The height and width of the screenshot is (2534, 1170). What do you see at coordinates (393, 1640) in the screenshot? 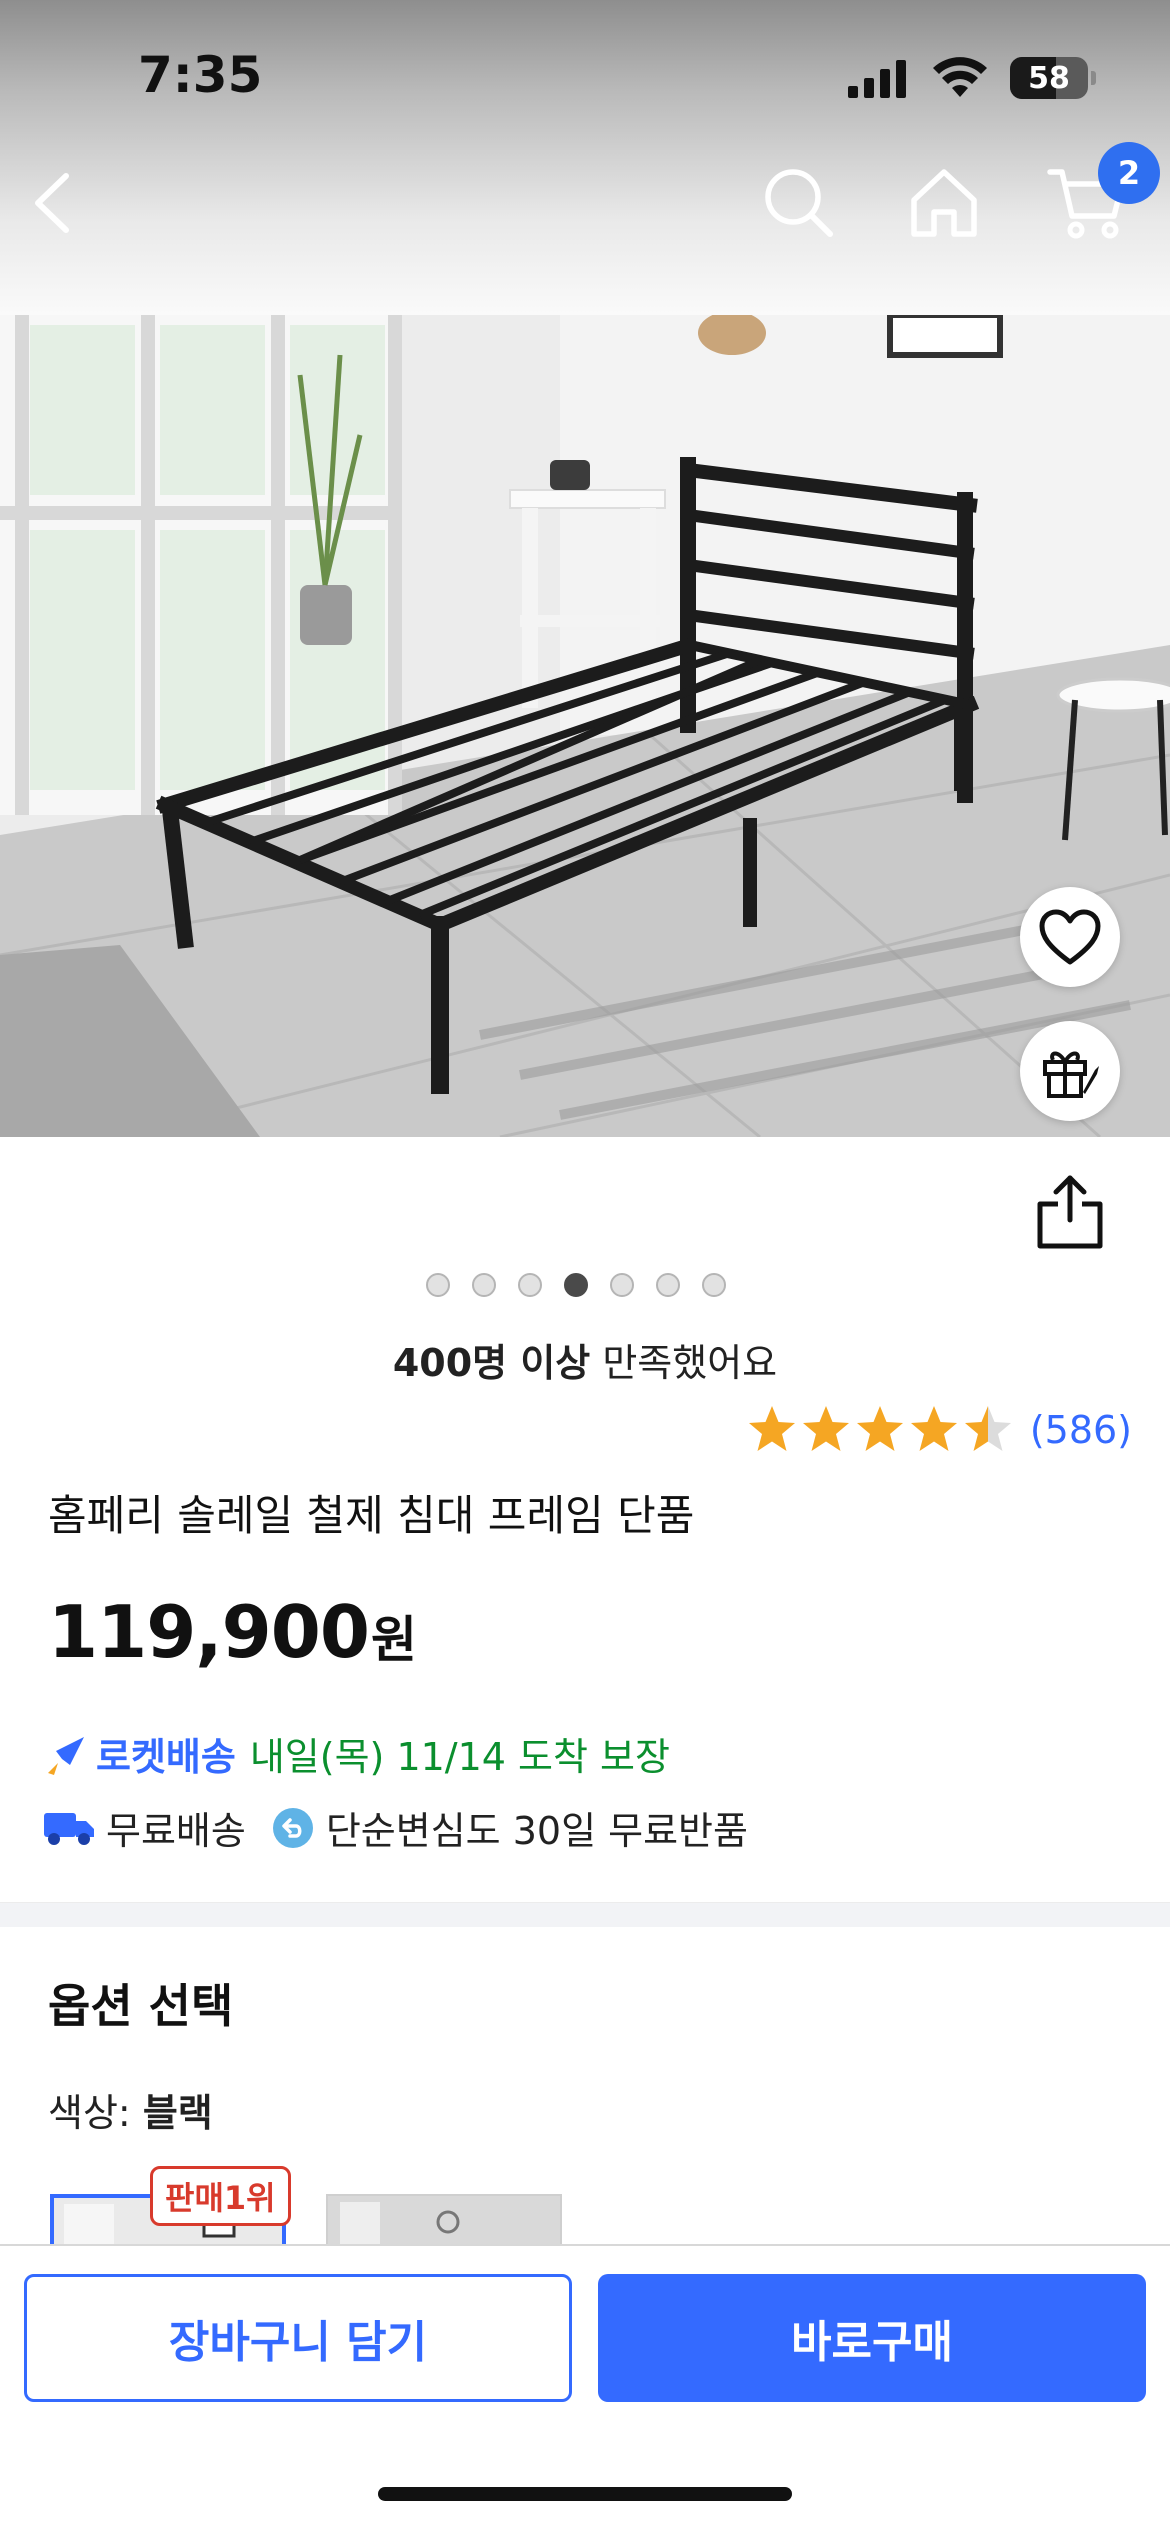
I see `price-currency: 원` at bounding box center [393, 1640].